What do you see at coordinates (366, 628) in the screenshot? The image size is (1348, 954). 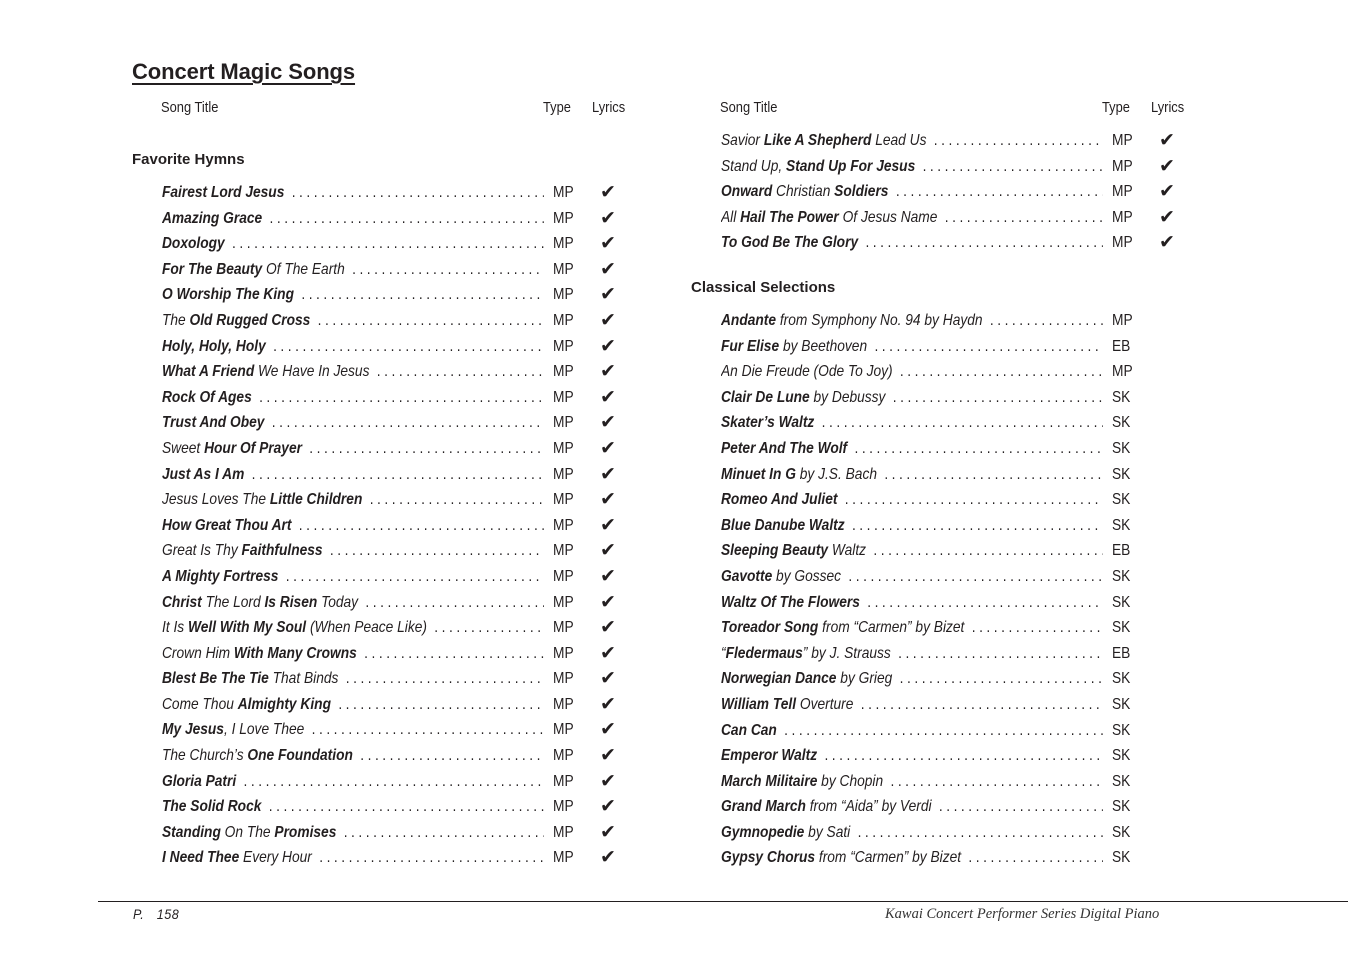 I see `song-title-plain-part: (When Peace Like)` at bounding box center [366, 628].